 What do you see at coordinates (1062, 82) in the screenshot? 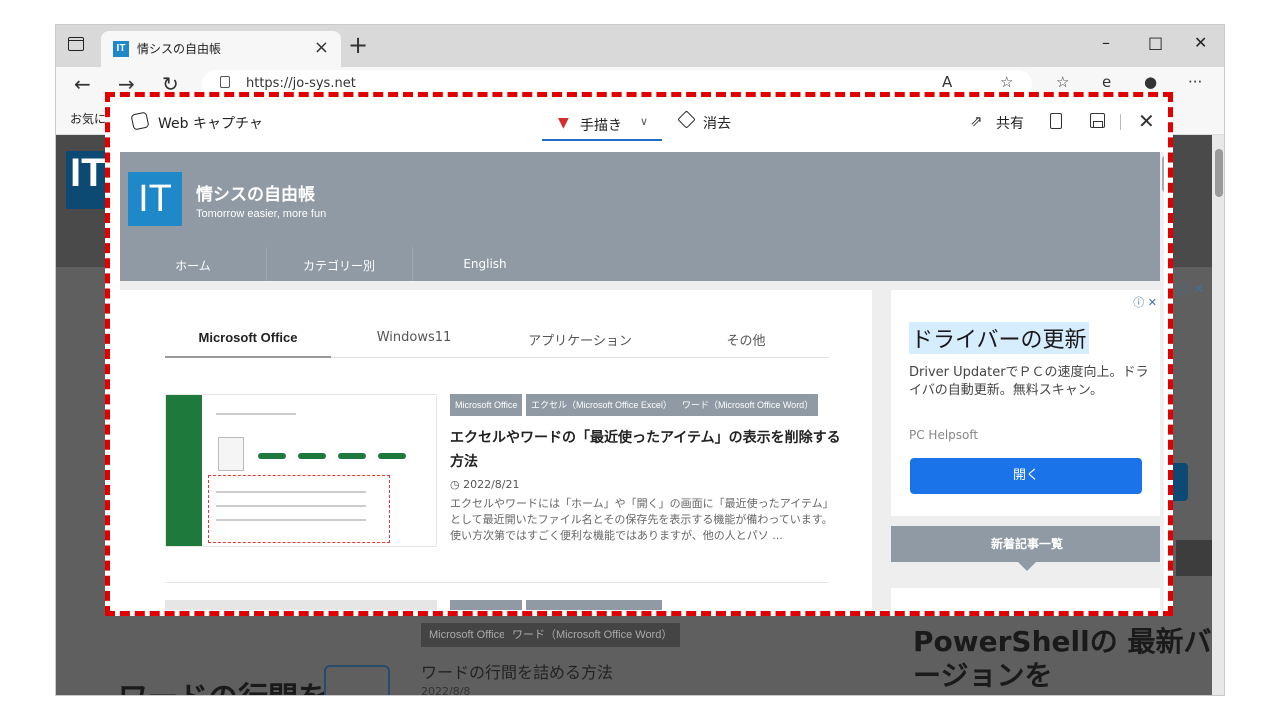
I see `favorites-icon: ☆` at bounding box center [1062, 82].